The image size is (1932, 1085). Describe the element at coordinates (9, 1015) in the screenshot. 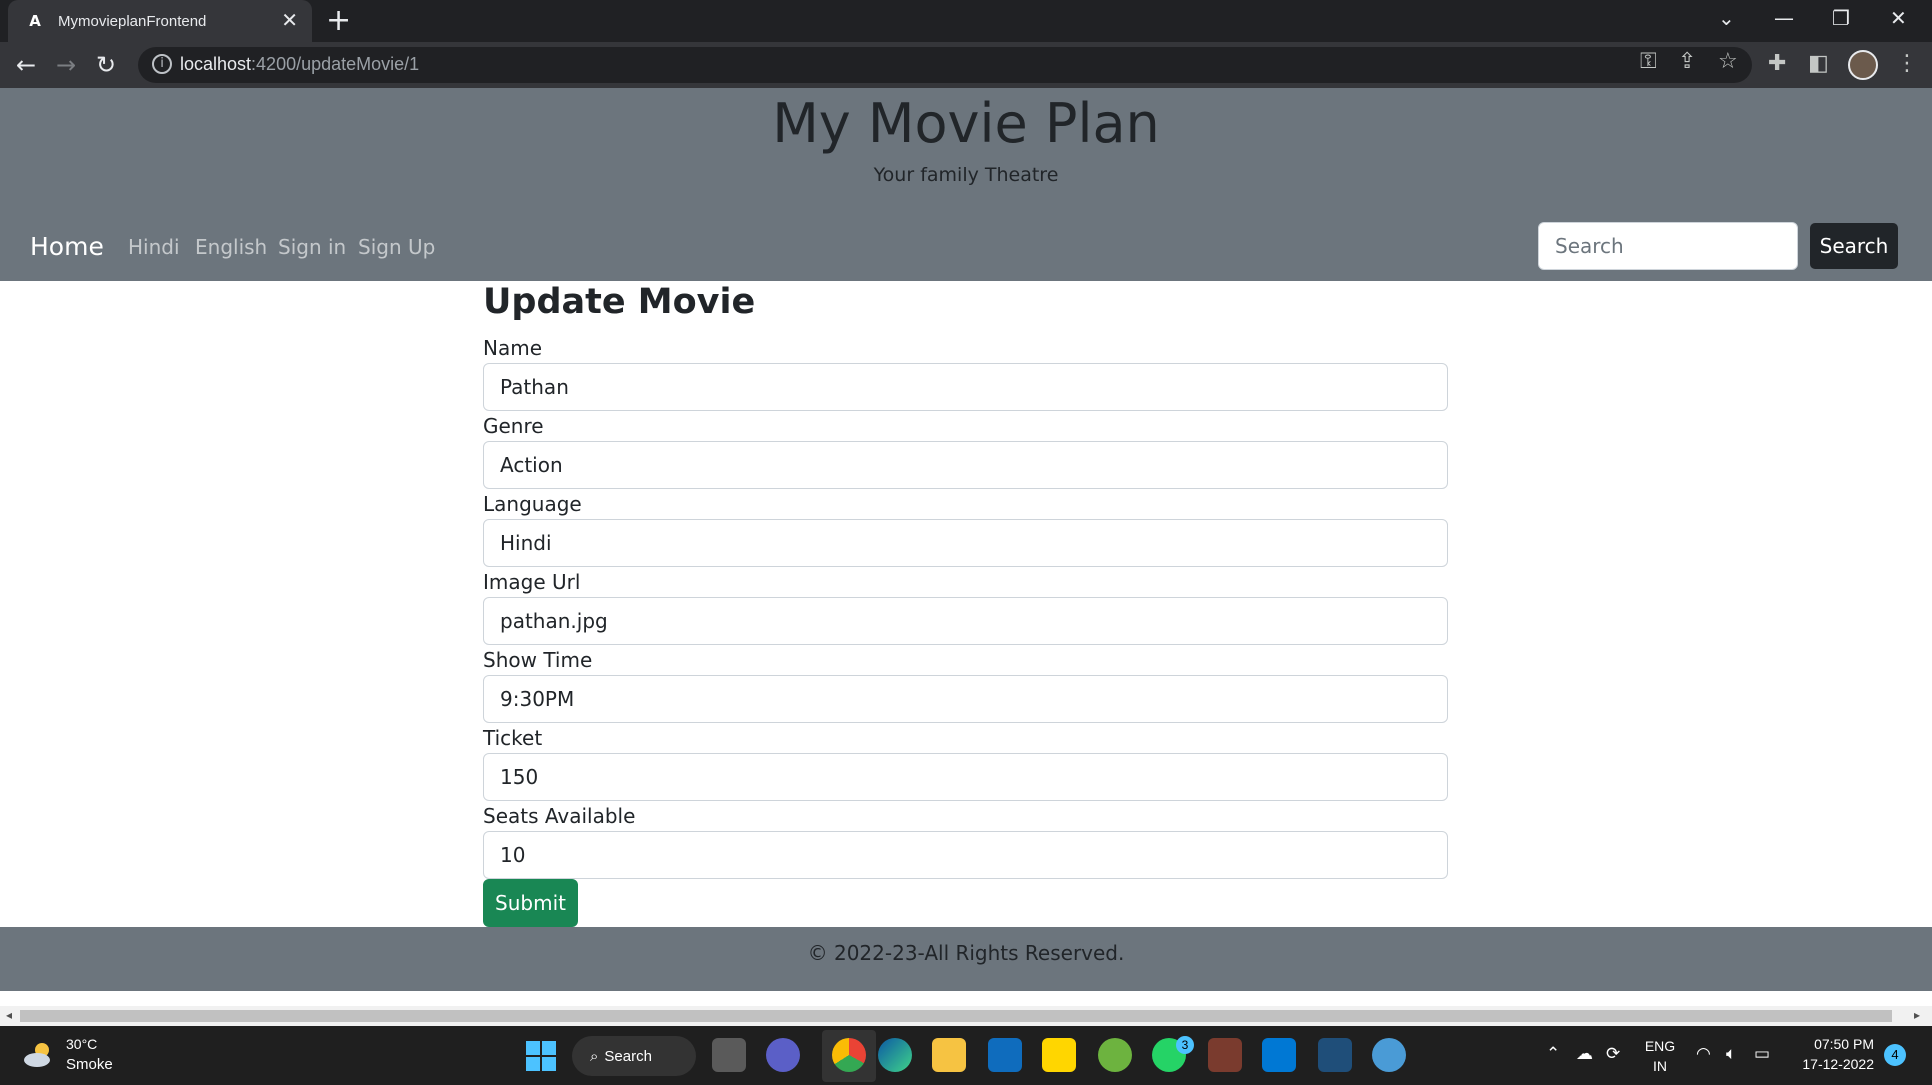

I see `scroll-left-icon: ◂` at that location.